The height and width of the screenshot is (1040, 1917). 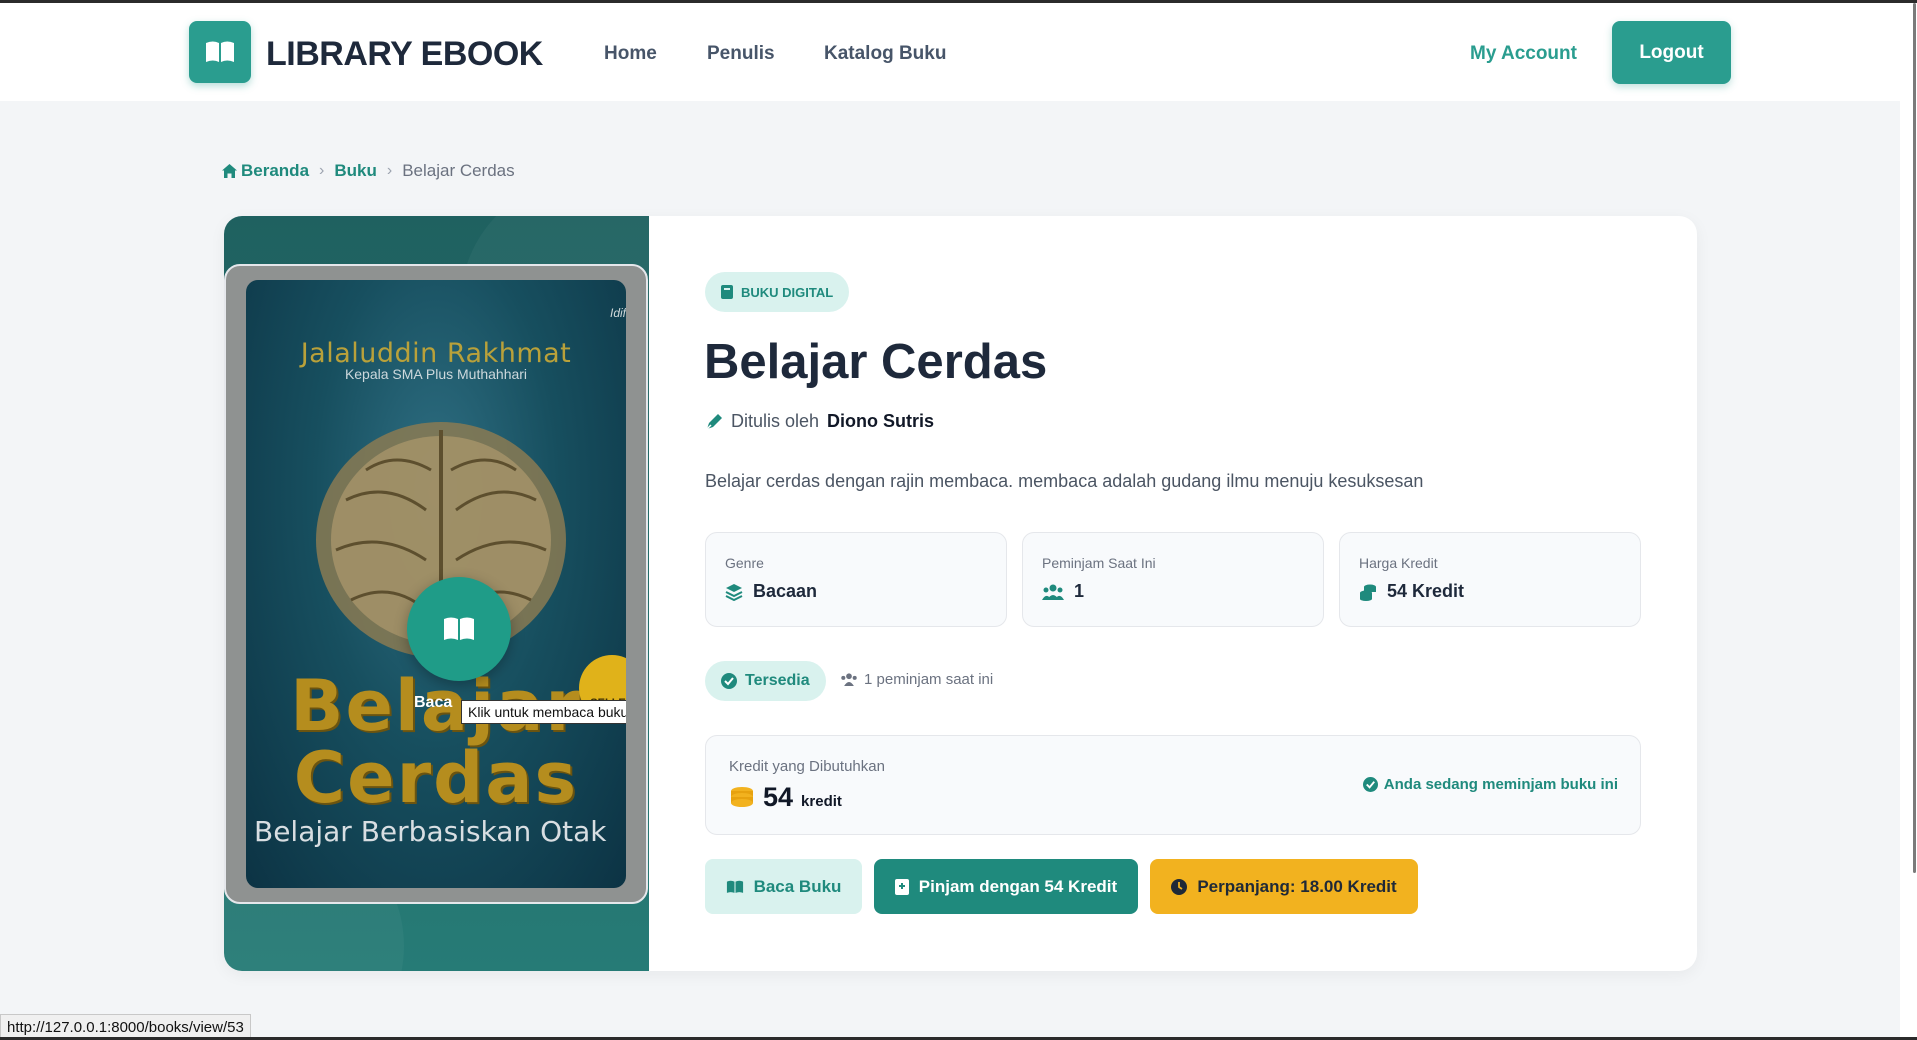 I want to click on currently-borrowing-note: Anda sedang meminjam buku ini, so click(x=1490, y=784).